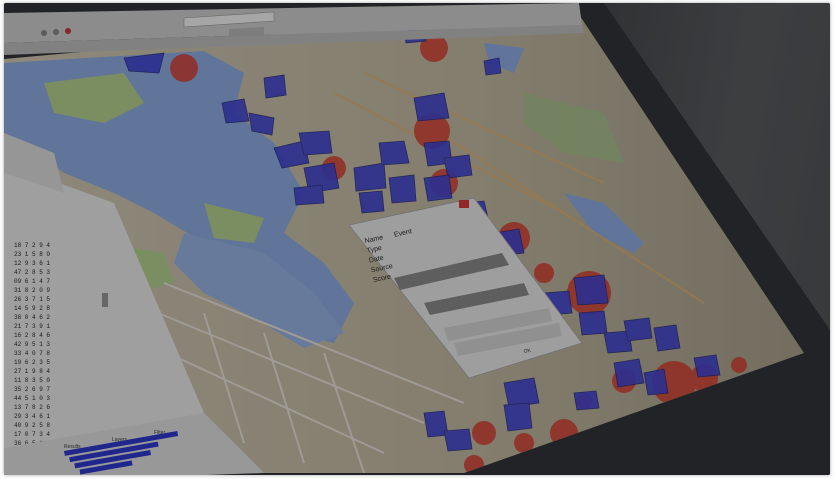 The height and width of the screenshot is (479, 835). What do you see at coordinates (32, 326) in the screenshot?
I see `list-row: 21 7 3 9 1` at bounding box center [32, 326].